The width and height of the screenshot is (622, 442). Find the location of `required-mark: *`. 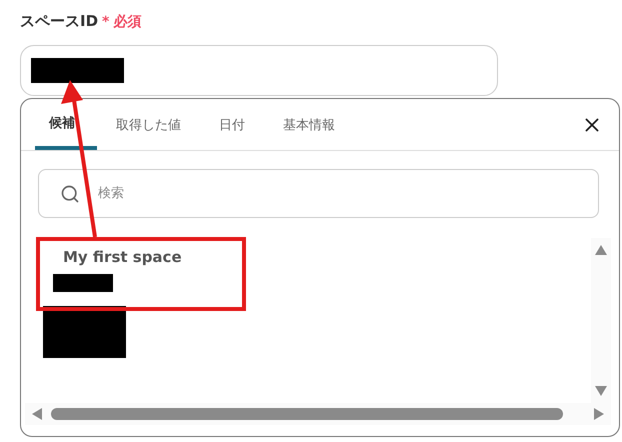

required-mark: * is located at coordinates (106, 22).